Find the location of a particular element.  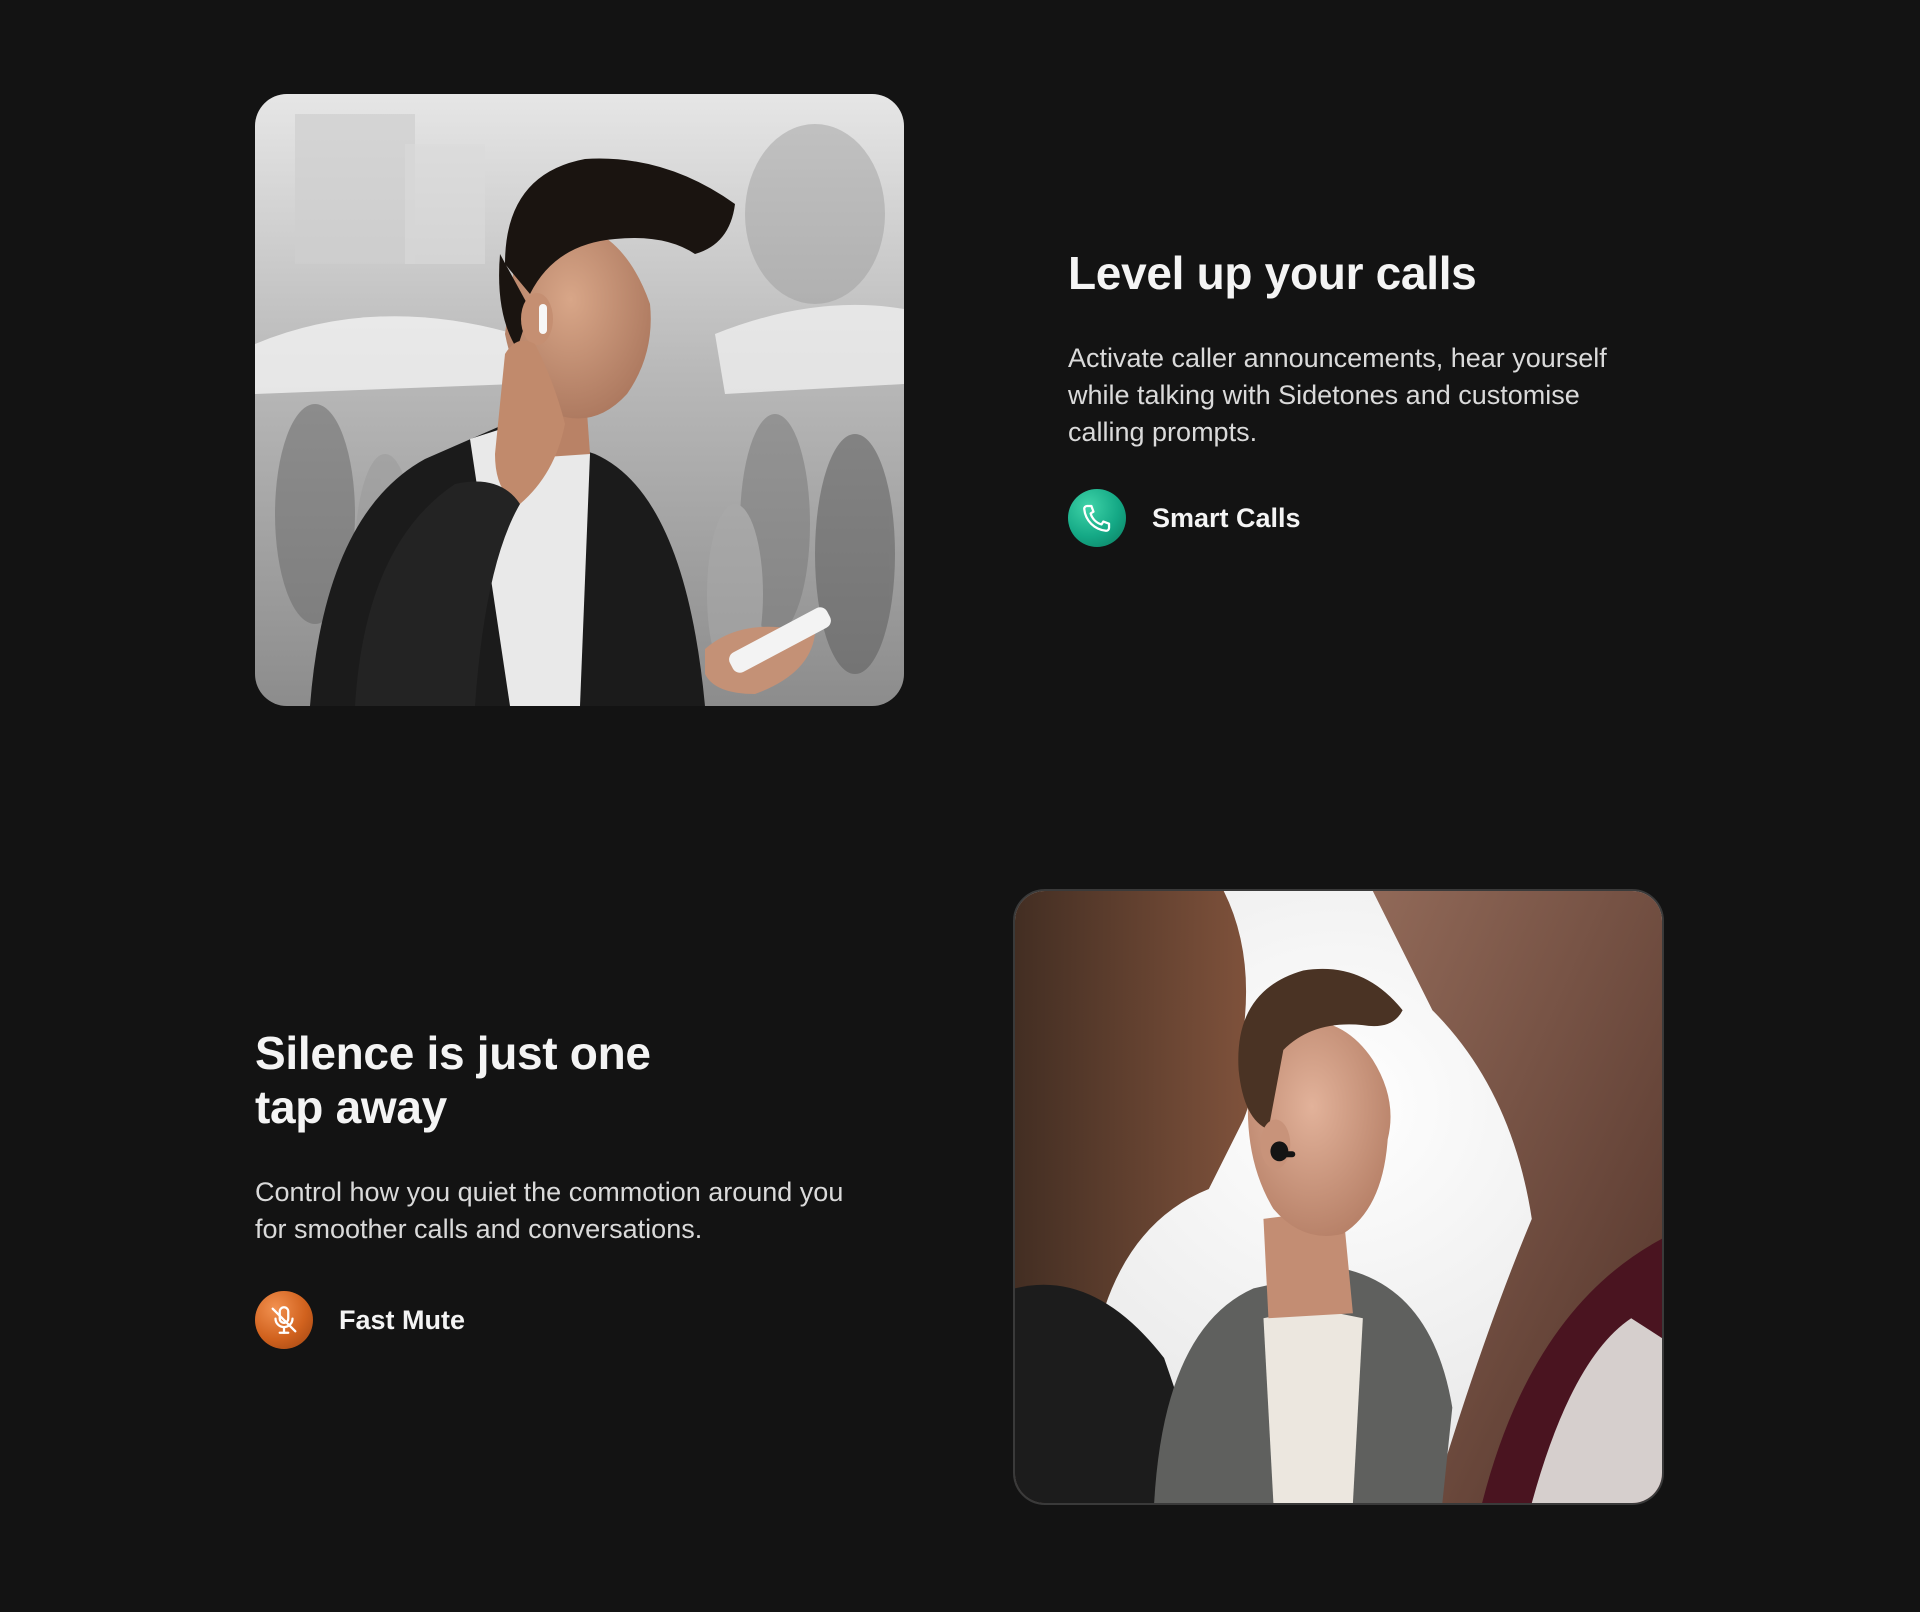

smart-calls-feature-link: Smart Calls is located at coordinates (1348, 518).